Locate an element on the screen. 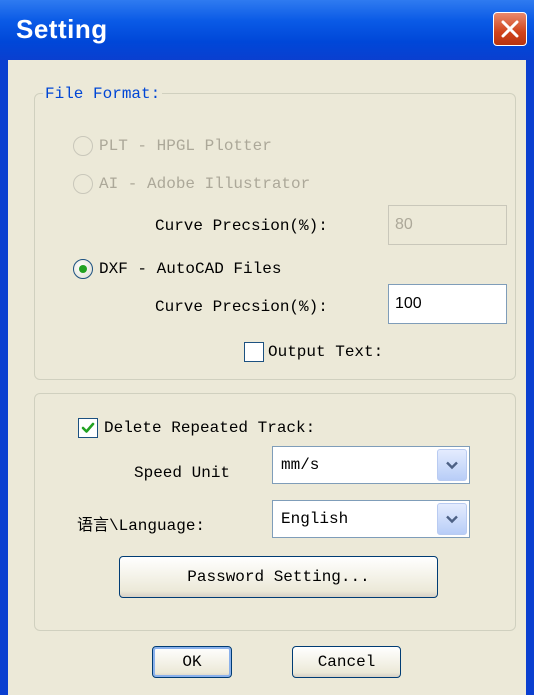 Image resolution: width=534 pixels, height=695 pixels. language-label: 语言\Language: is located at coordinates (141, 526).